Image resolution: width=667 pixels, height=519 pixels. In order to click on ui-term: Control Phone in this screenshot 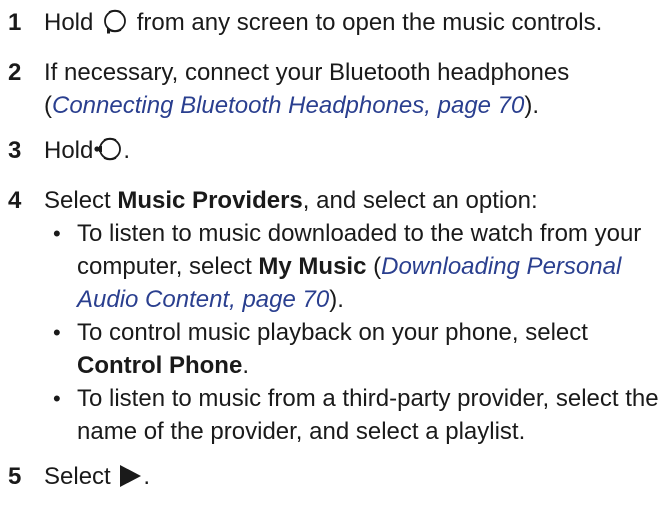, I will do `click(160, 365)`.